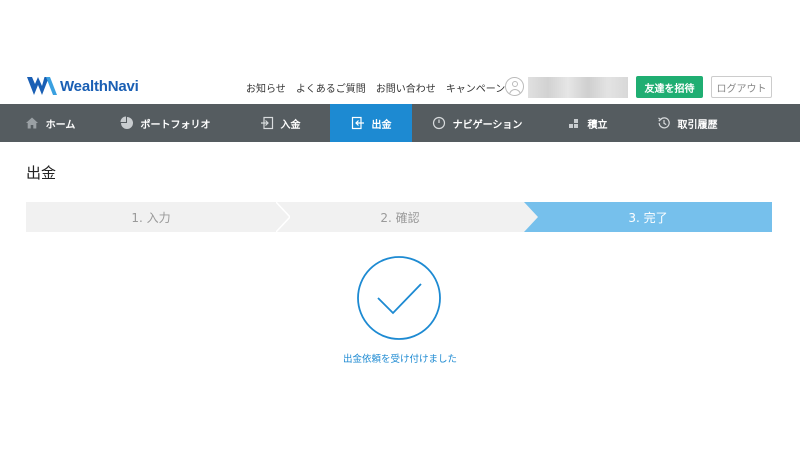 The height and width of the screenshot is (450, 800). Describe the element at coordinates (358, 123) in the screenshot. I see `withdraw-icon` at that location.